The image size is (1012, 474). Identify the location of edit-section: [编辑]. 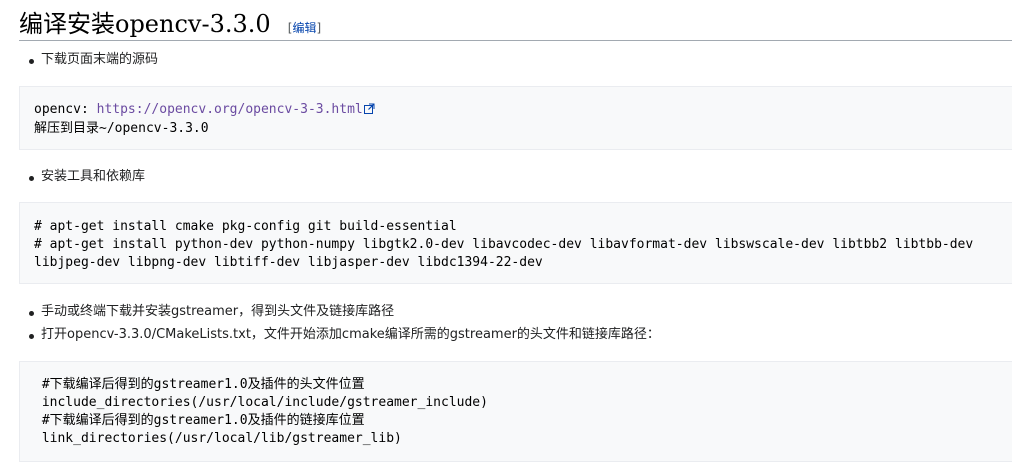
(304, 28).